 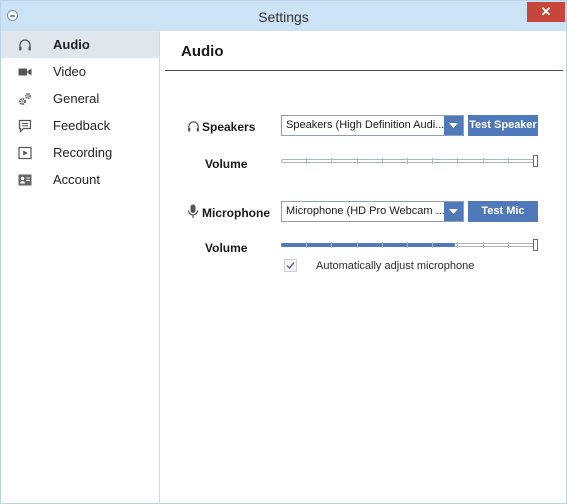 I want to click on input-level-fill, so click(x=368, y=245).